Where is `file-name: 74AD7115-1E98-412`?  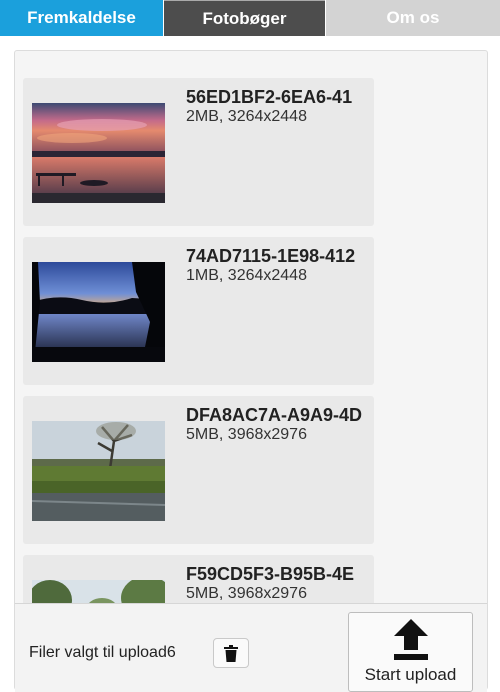
file-name: 74AD7115-1E98-412 is located at coordinates (271, 256).